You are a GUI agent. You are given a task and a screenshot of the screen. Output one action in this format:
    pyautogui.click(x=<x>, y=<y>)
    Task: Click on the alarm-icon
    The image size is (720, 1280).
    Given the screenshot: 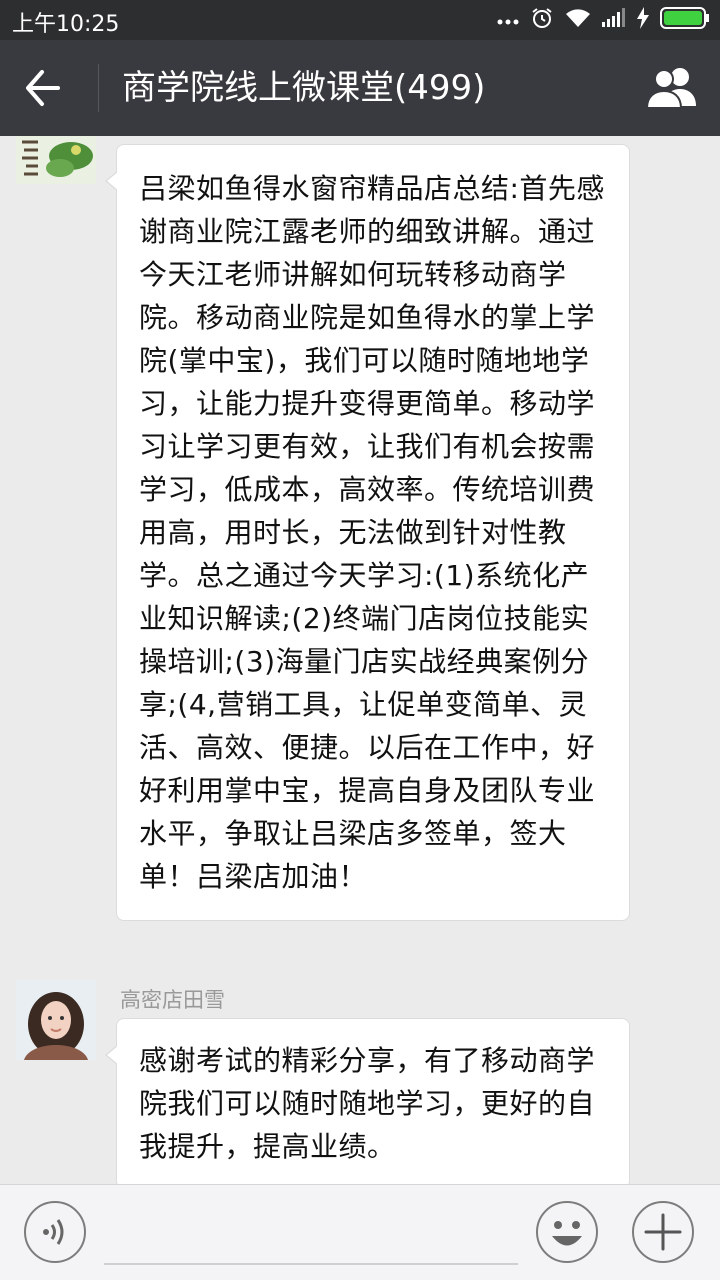 What is the action you would take?
    pyautogui.click(x=542, y=20)
    